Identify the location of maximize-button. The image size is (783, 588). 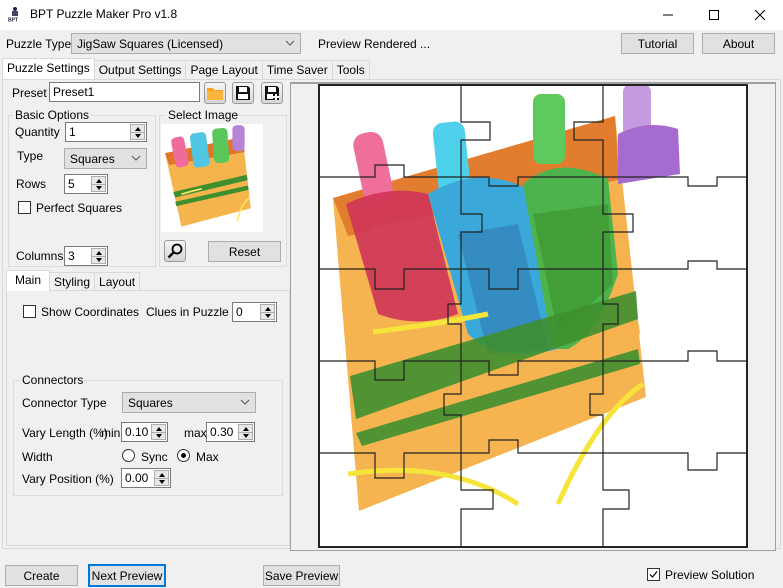
(714, 15).